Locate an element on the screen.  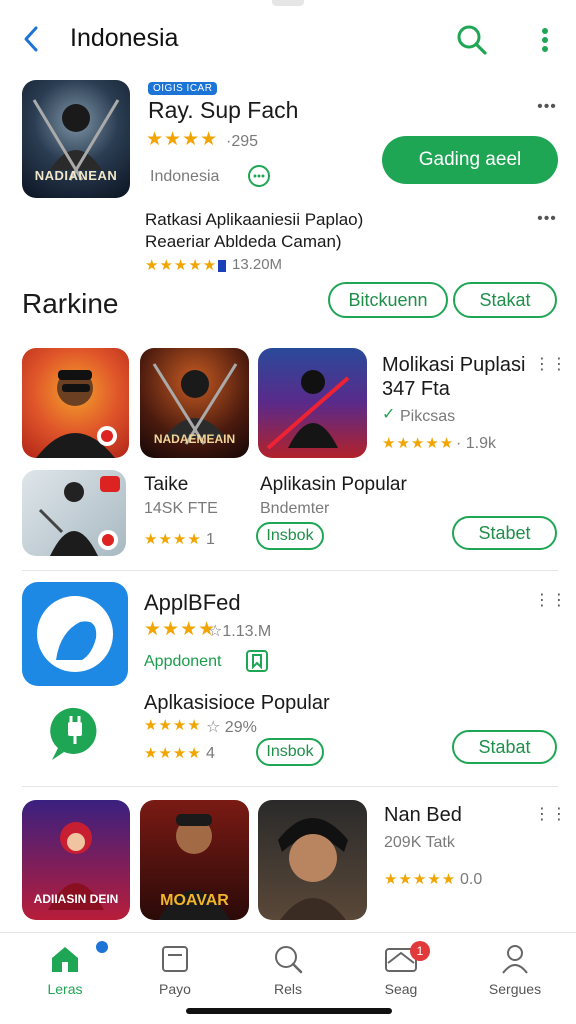
featured-more-icon: ••• is located at coordinates (547, 107).